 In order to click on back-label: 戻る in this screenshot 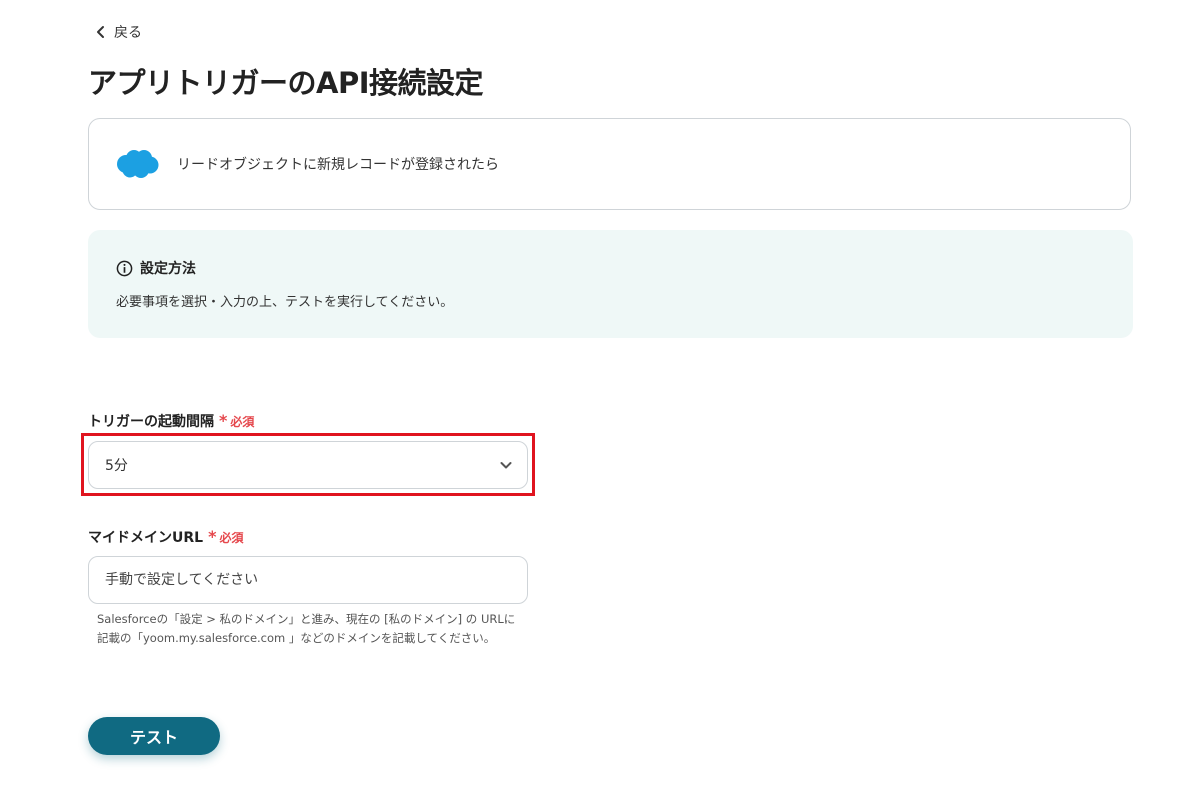, I will do `click(128, 33)`.